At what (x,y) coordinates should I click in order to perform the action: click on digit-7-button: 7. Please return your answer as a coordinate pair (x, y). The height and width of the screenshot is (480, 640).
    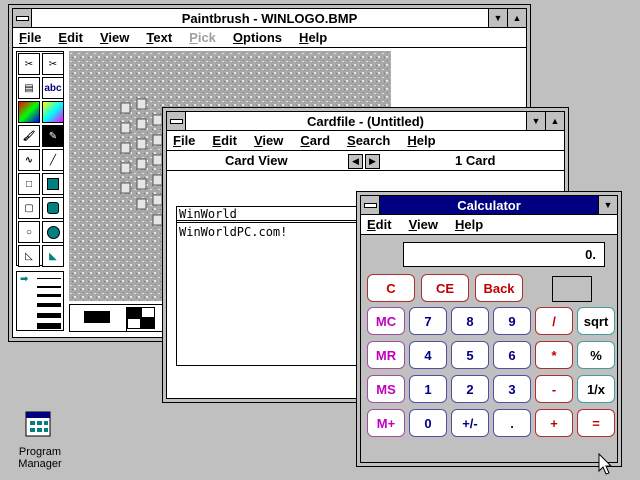
    Looking at the image, I should click on (428, 321).